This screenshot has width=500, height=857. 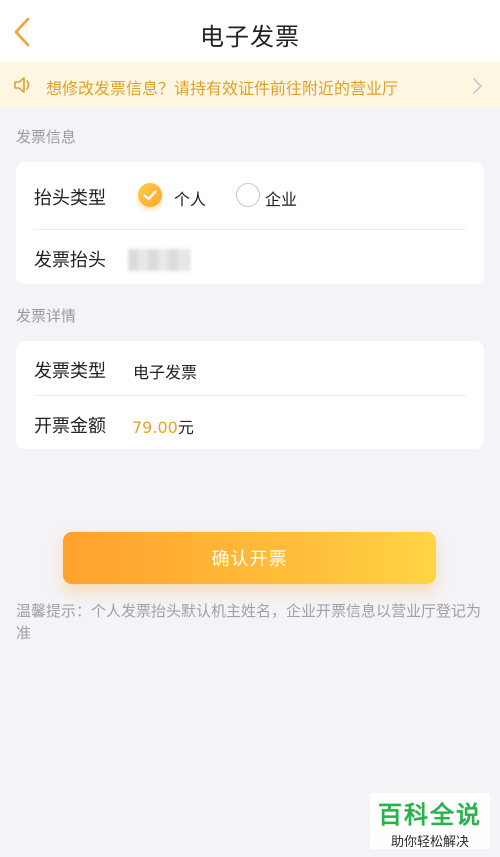 I want to click on invoice-details-card: 发票类型 电子发票 开票金额 79.00元, so click(x=250, y=395).